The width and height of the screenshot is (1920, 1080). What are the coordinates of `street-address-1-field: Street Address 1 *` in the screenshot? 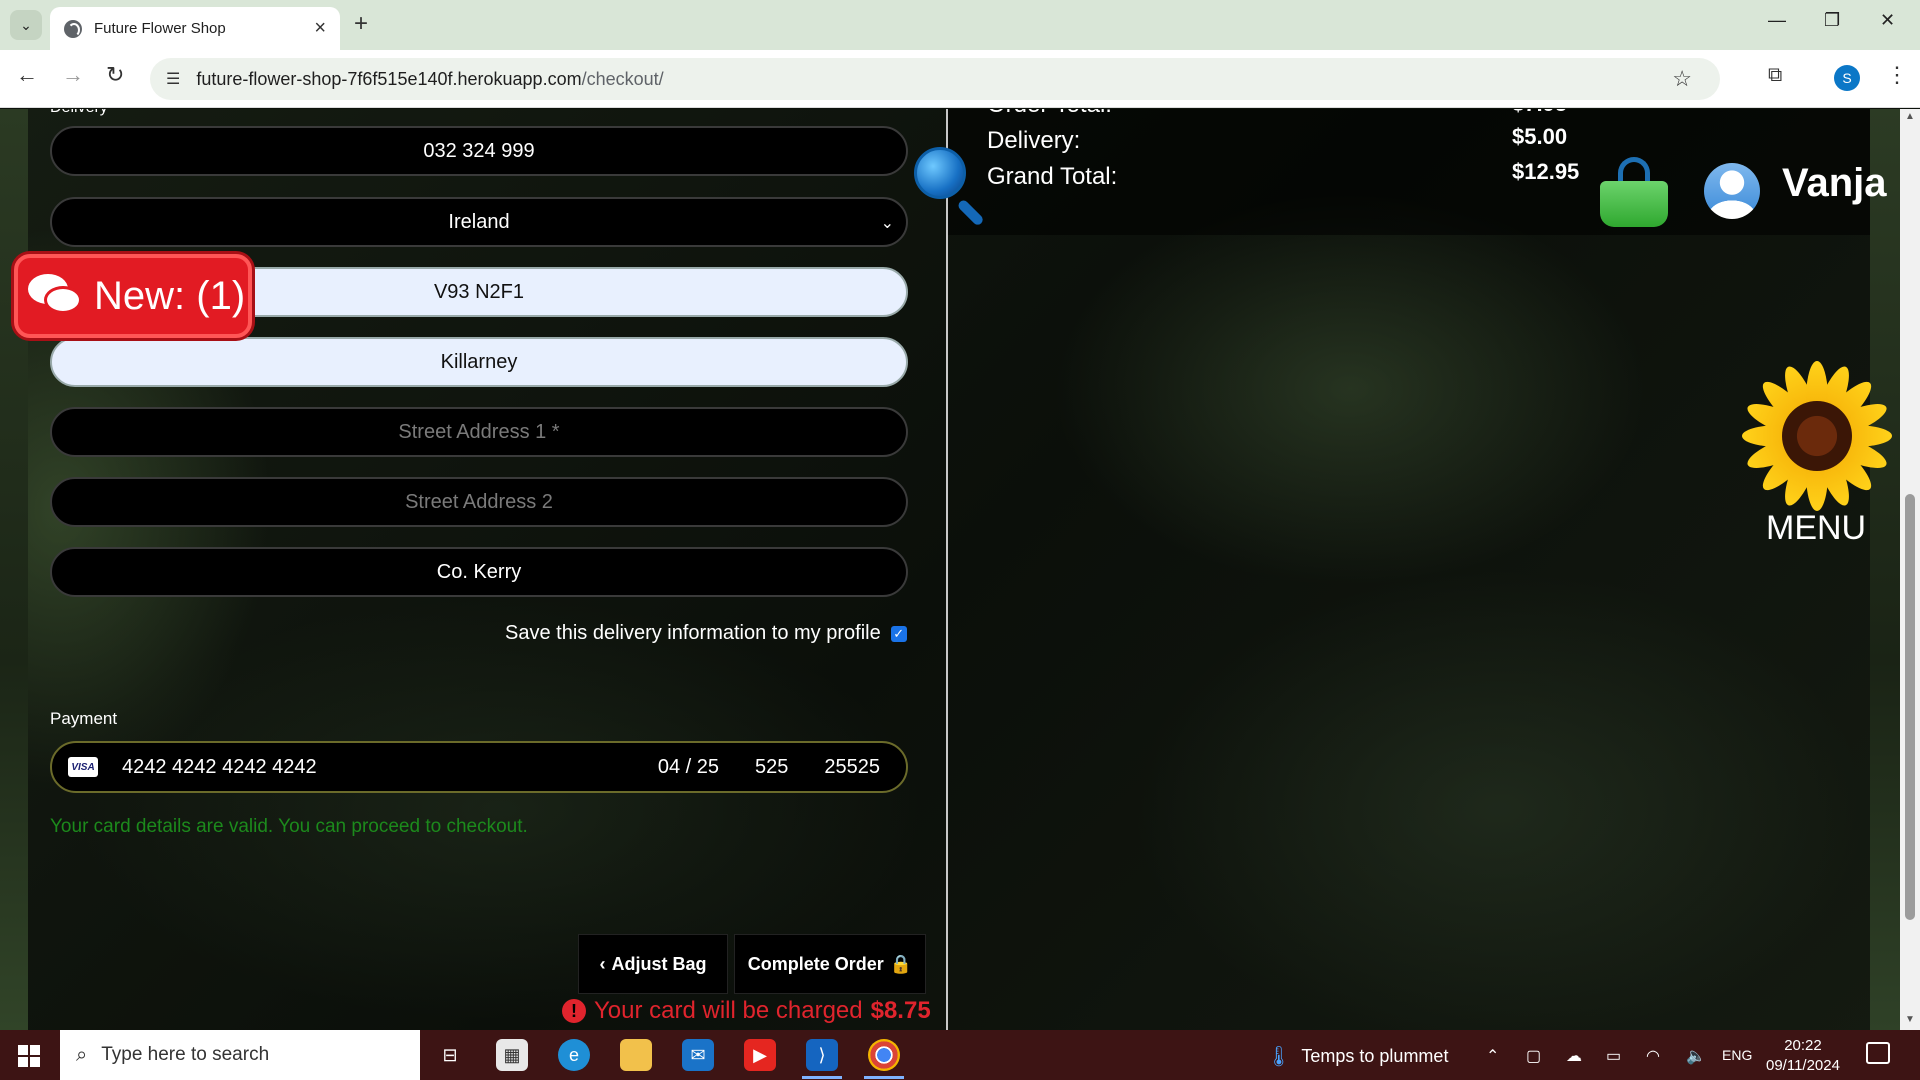 It's located at (479, 432).